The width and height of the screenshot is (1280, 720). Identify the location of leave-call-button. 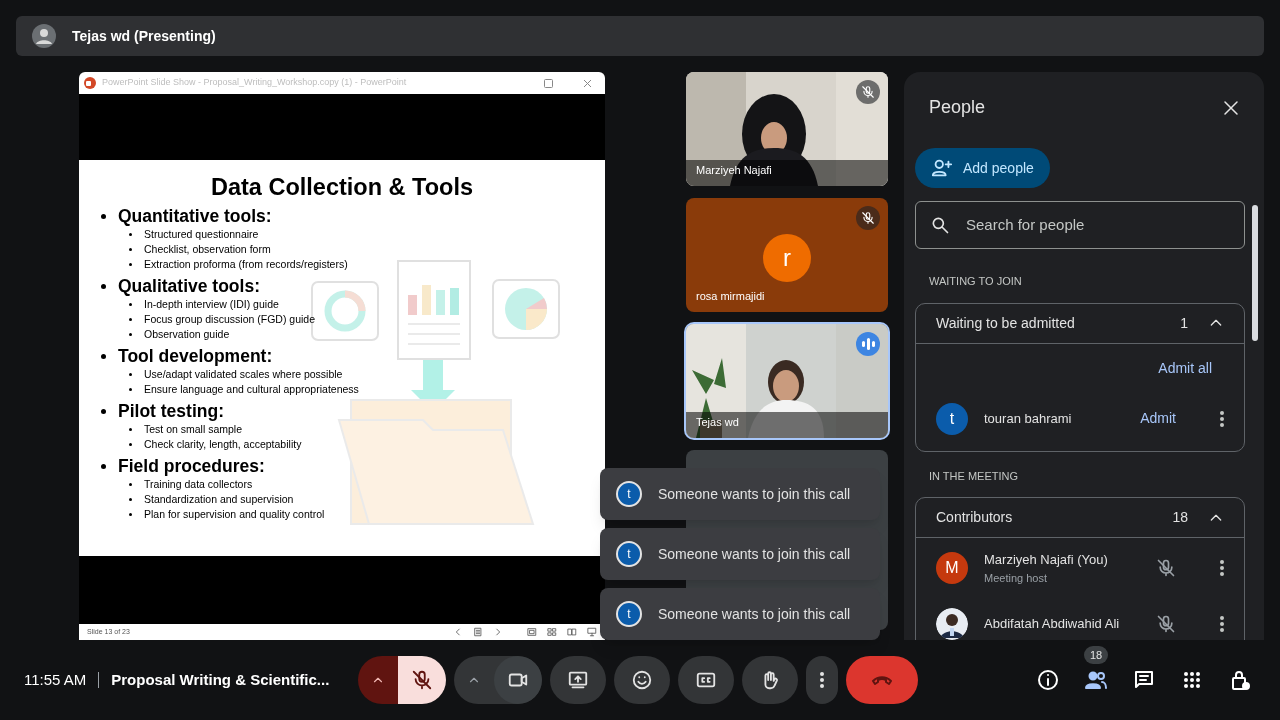
(882, 680).